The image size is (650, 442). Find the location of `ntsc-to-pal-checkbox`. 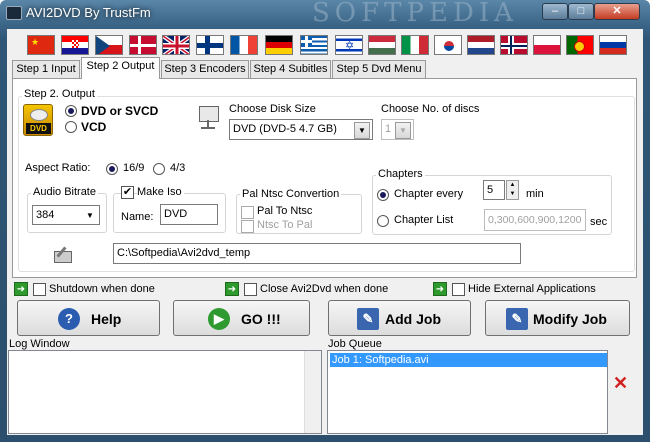

ntsc-to-pal-checkbox is located at coordinates (247, 226).